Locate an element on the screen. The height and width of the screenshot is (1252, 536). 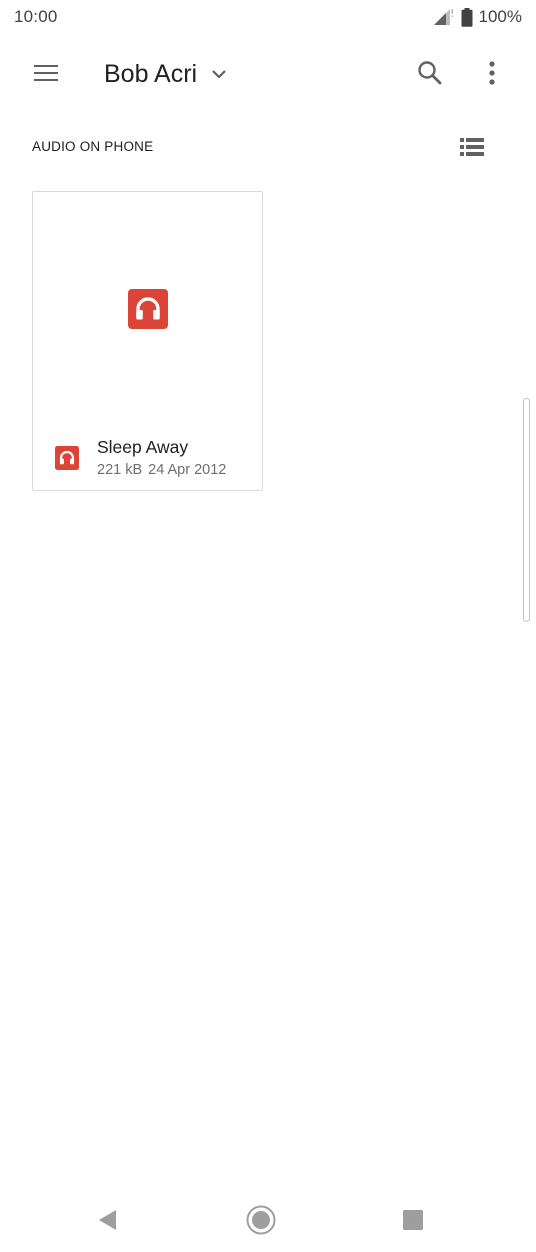
nav-bar is located at coordinates (268, 1221).